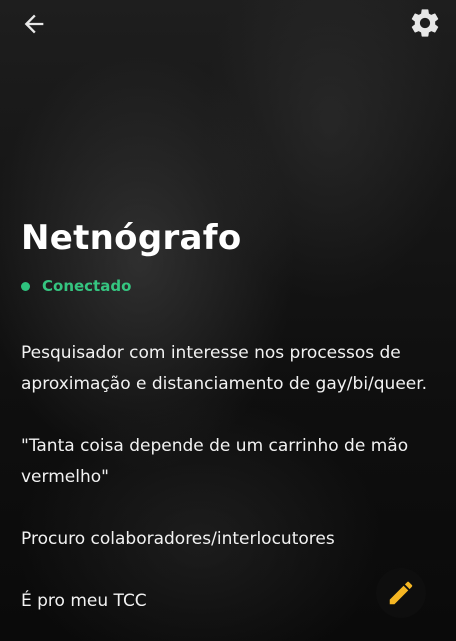  I want to click on arrow-left-icon, so click(34, 24).